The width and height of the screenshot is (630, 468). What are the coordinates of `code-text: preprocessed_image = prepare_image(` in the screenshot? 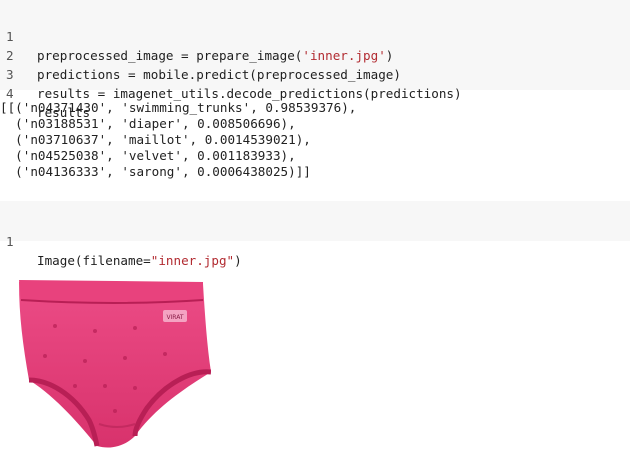 It's located at (170, 55).